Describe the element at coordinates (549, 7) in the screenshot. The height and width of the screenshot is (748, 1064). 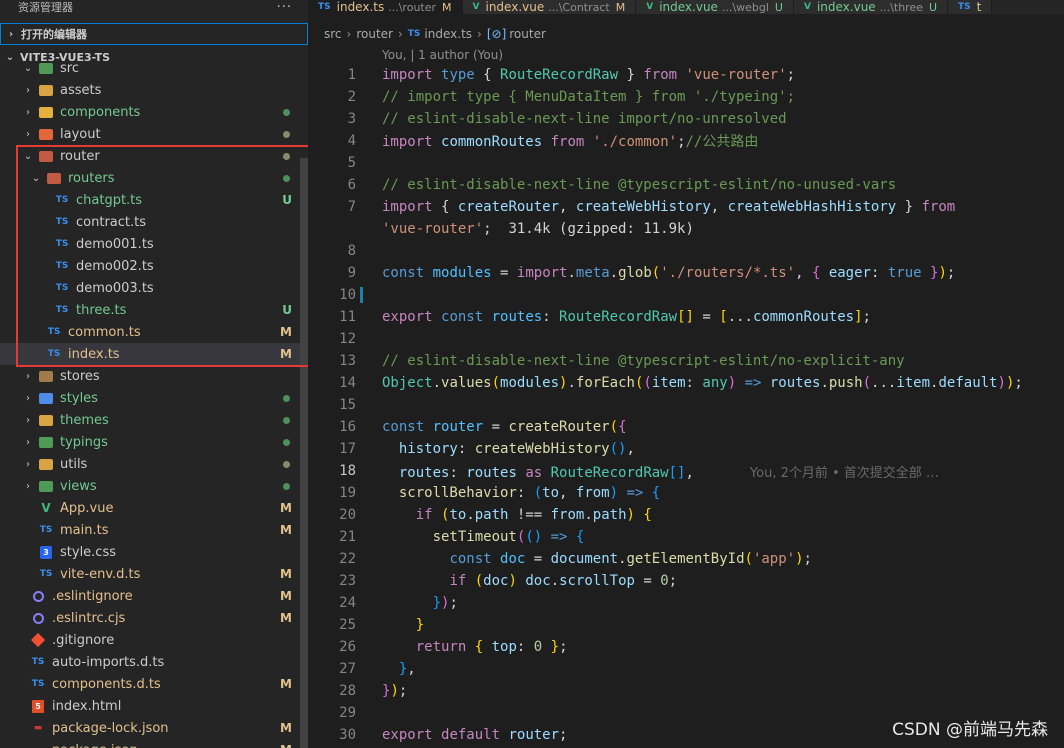
I see `editor-tab: Vindex.vue ...\Contract M` at that location.